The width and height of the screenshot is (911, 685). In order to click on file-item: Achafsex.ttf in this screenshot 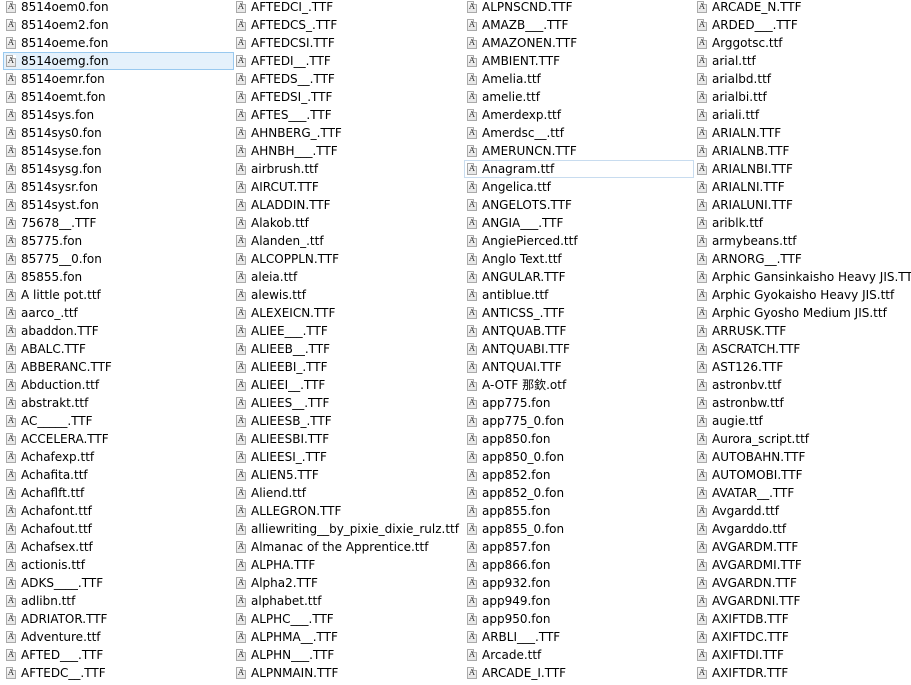, I will do `click(48, 547)`.